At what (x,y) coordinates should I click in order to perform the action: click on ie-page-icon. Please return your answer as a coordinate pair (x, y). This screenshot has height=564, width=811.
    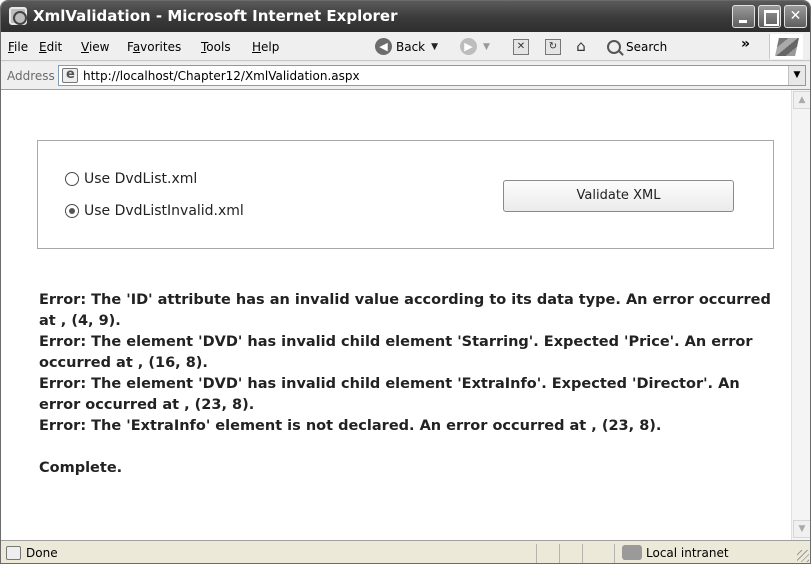
    Looking at the image, I should click on (18, 16).